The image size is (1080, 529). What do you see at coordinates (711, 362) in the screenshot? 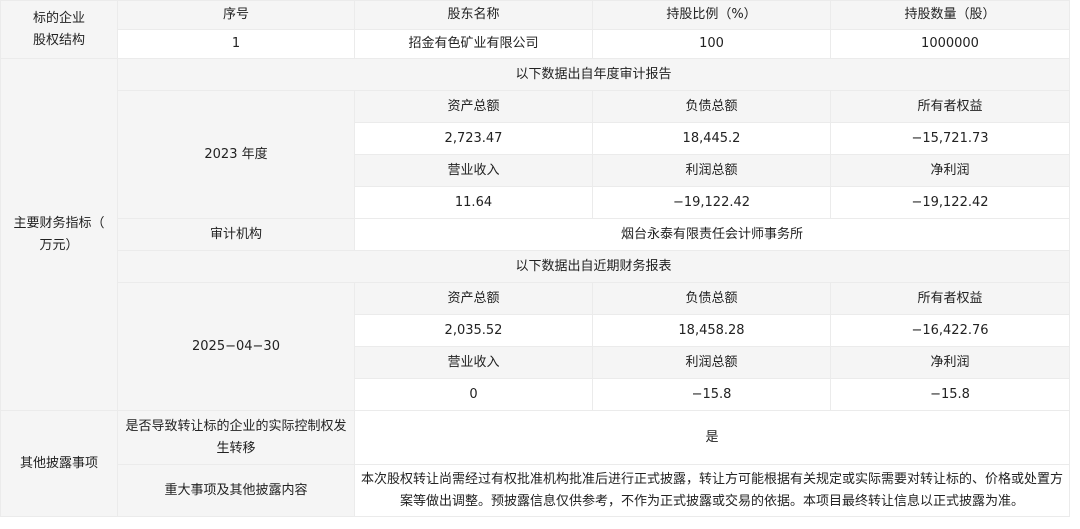
I see `recent-total-profit-label: 利润总额` at bounding box center [711, 362].